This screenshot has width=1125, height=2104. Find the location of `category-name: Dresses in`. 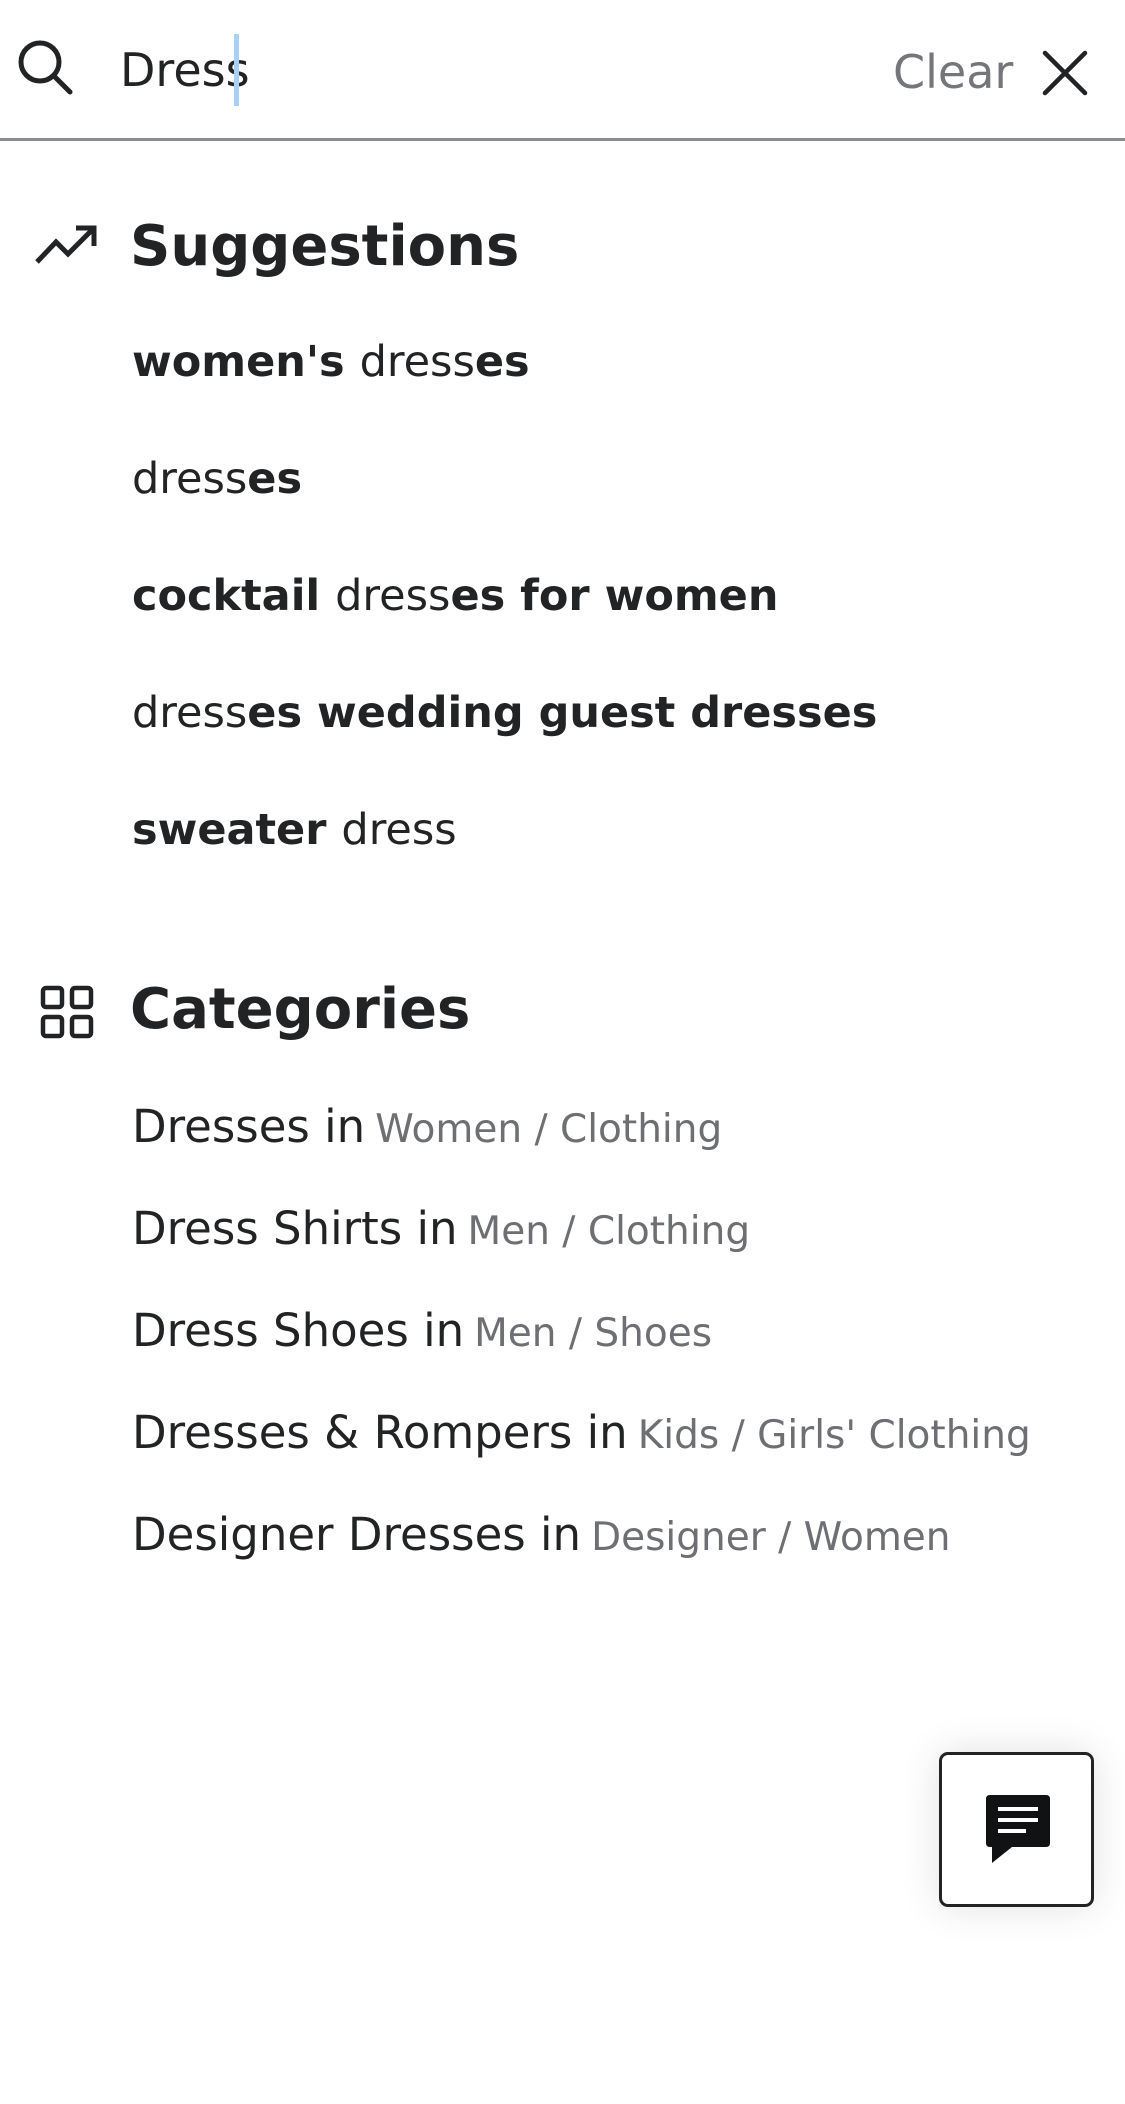

category-name: Dresses in is located at coordinates (249, 1126).